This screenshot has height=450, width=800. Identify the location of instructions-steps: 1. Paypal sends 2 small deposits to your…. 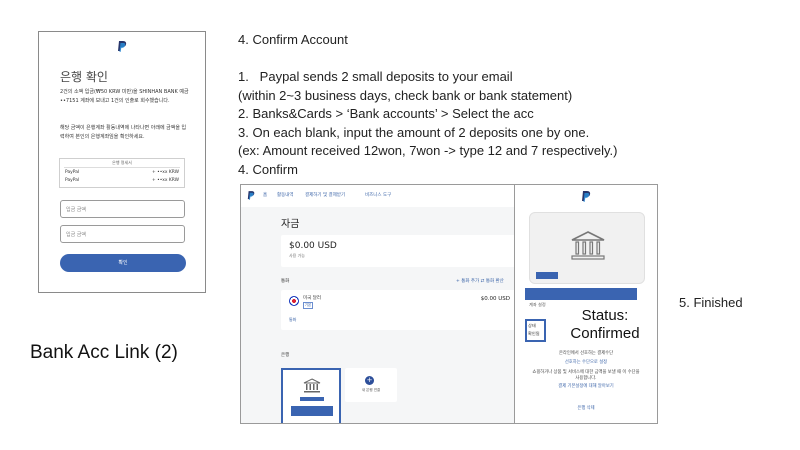
(428, 124).